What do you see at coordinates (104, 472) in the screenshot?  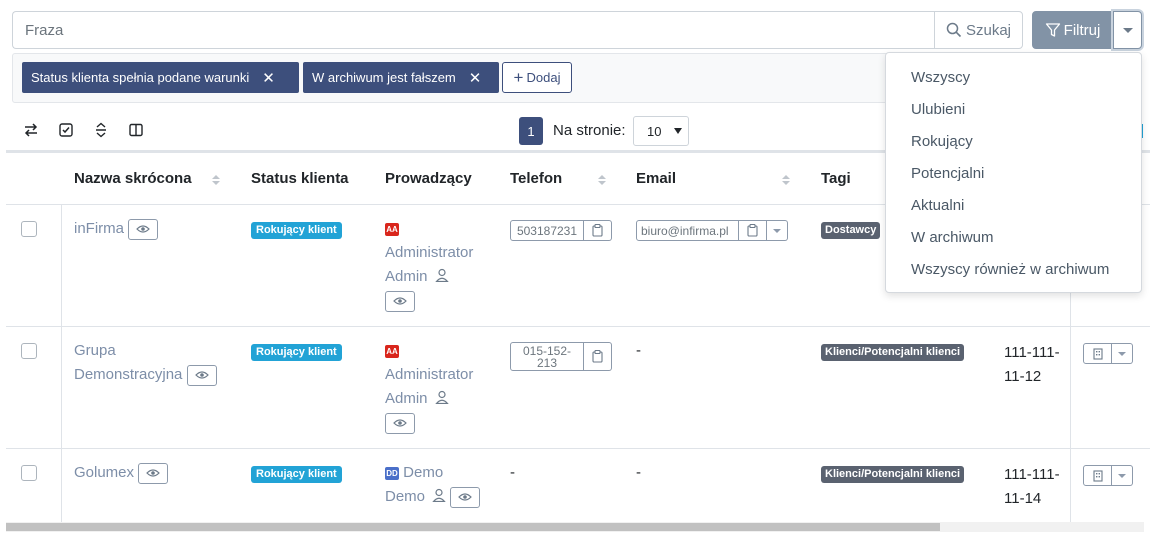 I see `client-name: Golumex` at bounding box center [104, 472].